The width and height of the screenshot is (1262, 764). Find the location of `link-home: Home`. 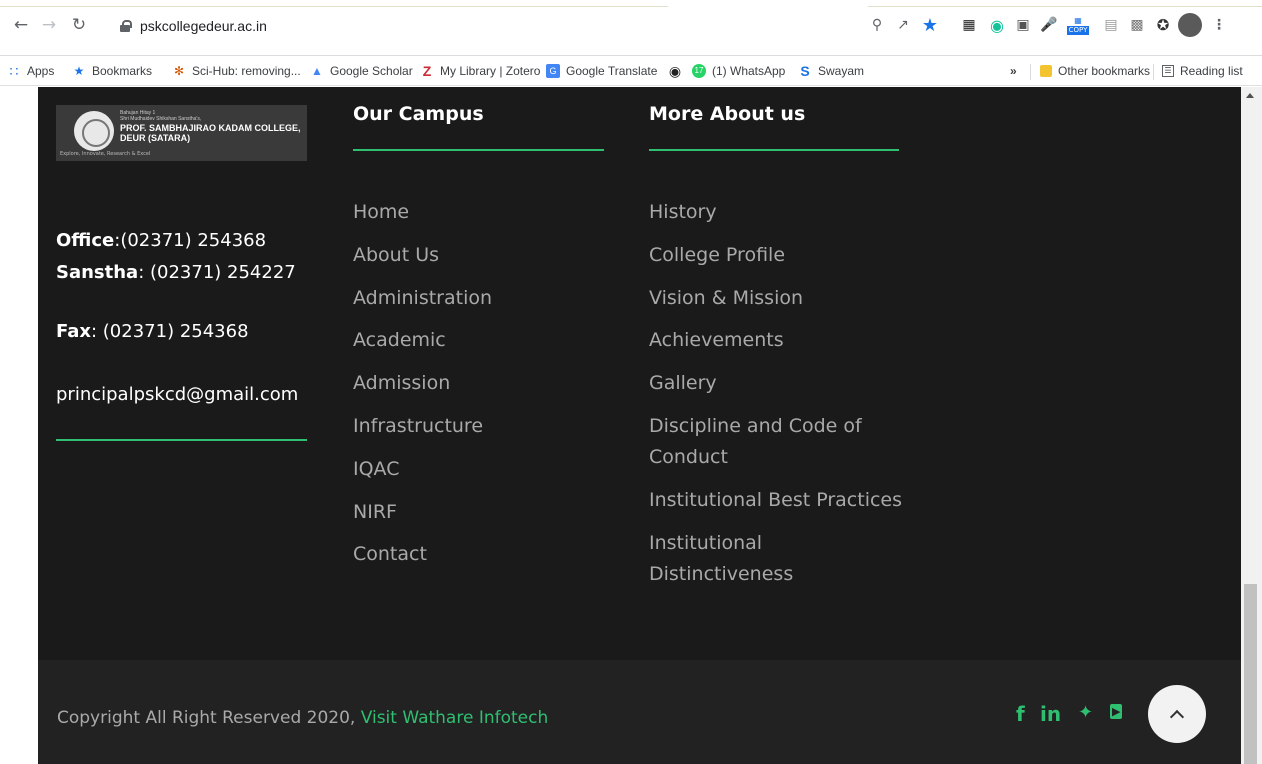

link-home: Home is located at coordinates (422, 212).